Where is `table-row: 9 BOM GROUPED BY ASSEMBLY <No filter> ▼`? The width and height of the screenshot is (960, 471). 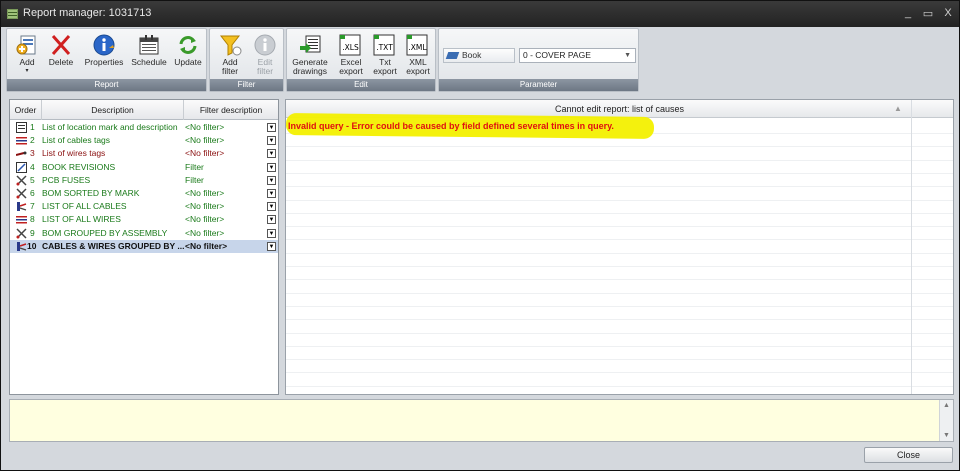 table-row: 9 BOM GROUPED BY ASSEMBLY <No filter> ▼ is located at coordinates (144, 233).